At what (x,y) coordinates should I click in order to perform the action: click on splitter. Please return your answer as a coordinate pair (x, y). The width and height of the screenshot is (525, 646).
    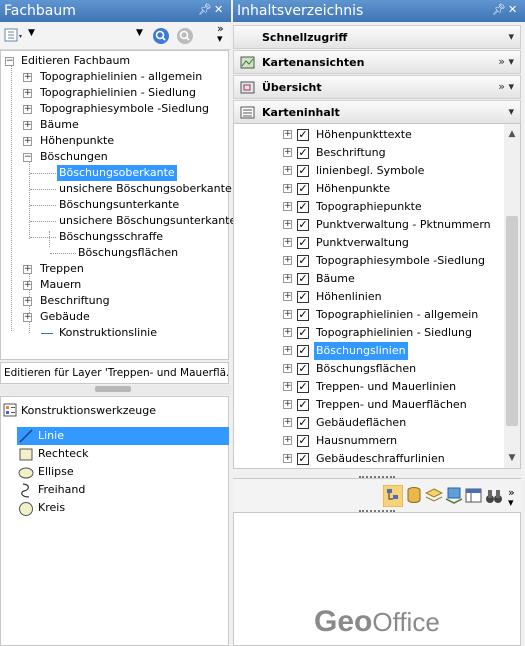
    Looking at the image, I should click on (115, 390).